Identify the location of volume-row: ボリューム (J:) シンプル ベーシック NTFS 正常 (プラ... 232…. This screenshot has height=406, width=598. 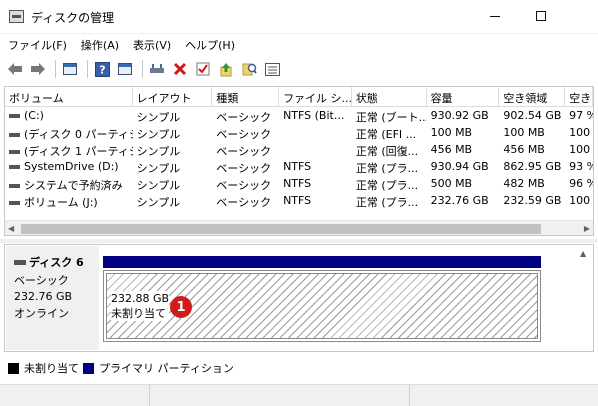
(299, 200).